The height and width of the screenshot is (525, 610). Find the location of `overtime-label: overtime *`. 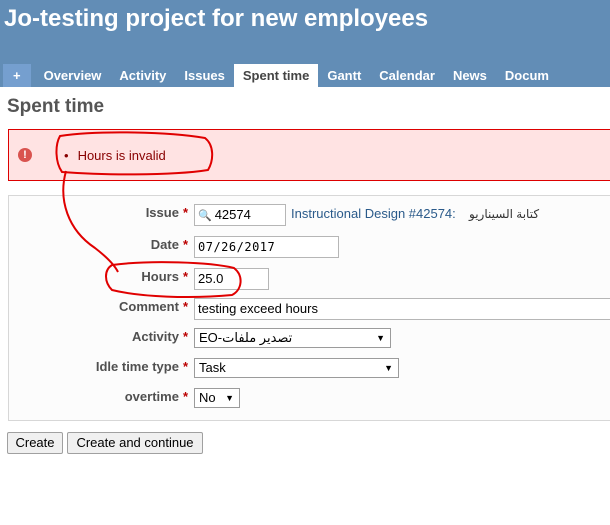

overtime-label: overtime * is located at coordinates (156, 396).